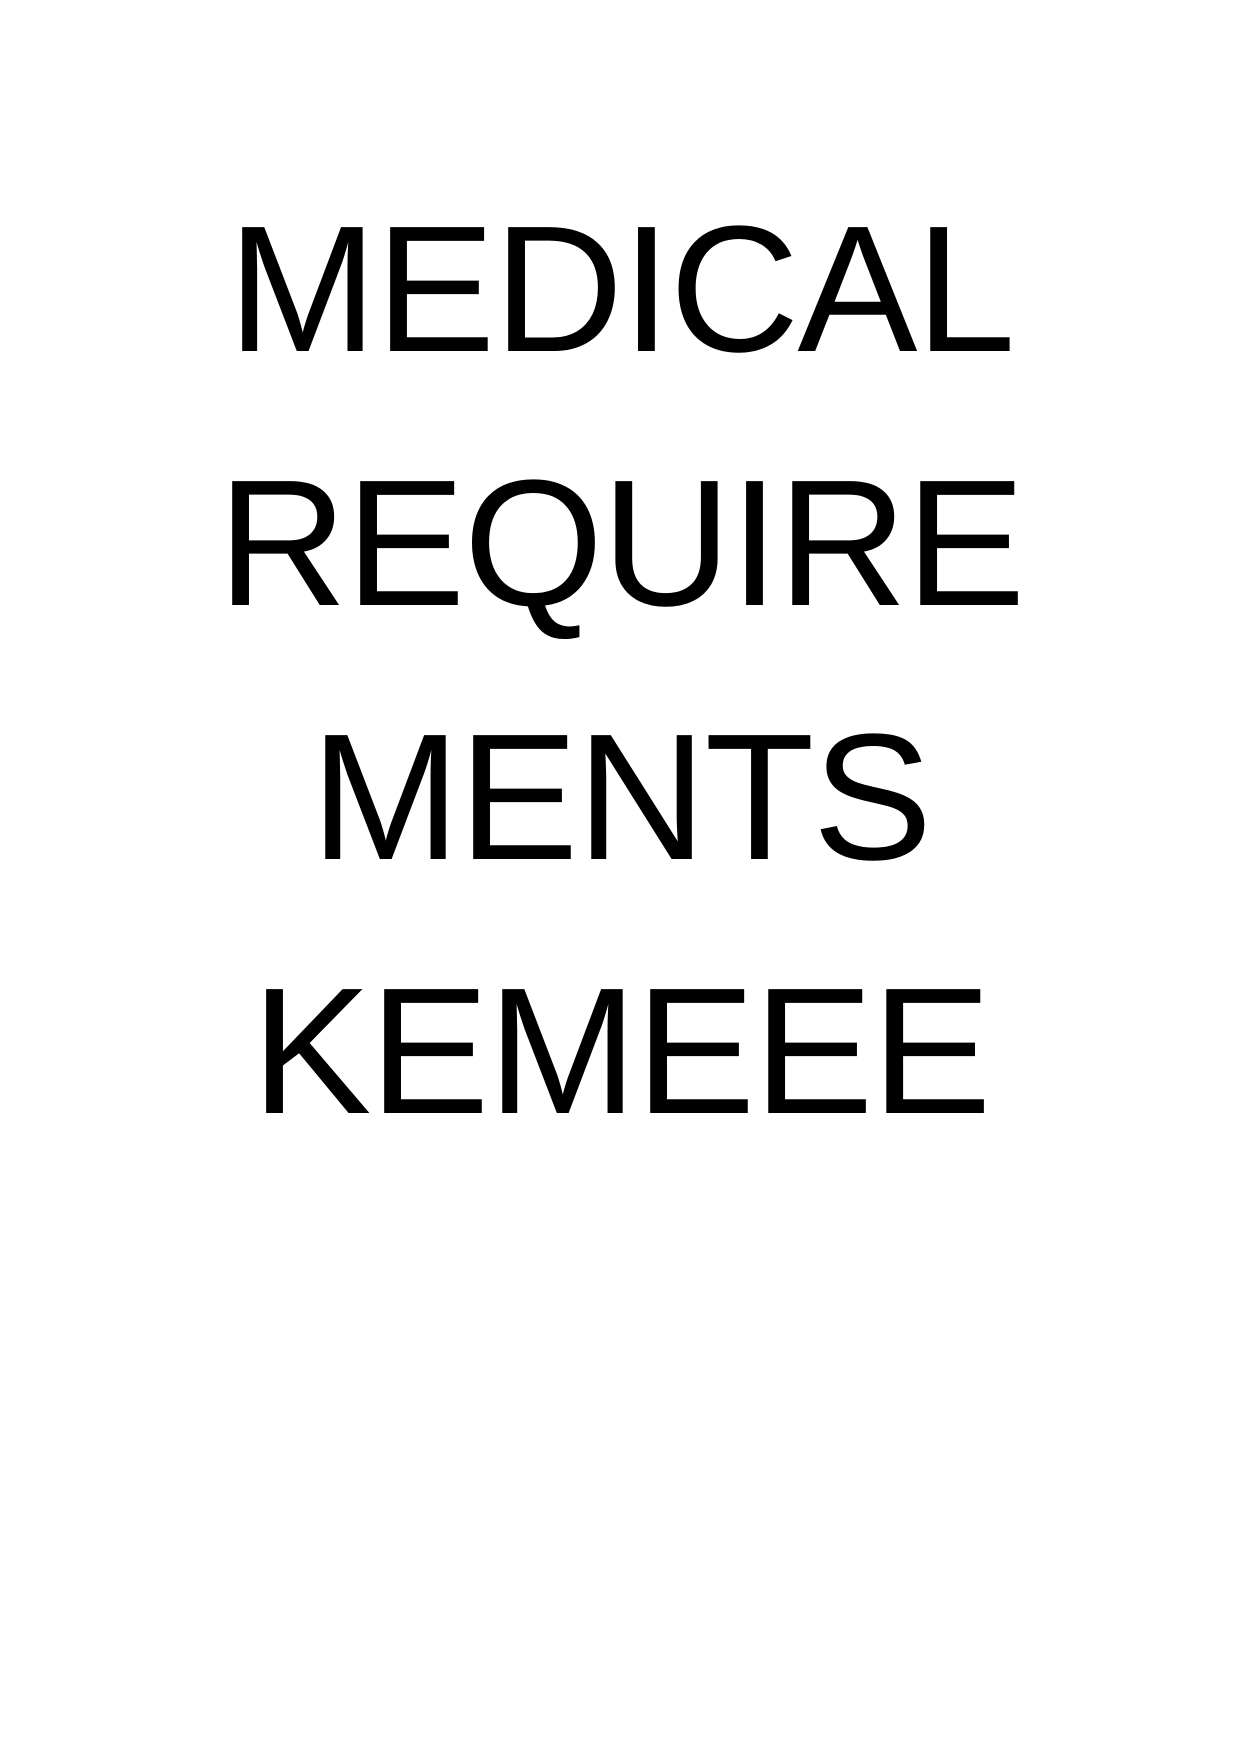 This screenshot has width=1241, height=1754. I want to click on heading-line-4: KEMEEE, so click(621, 1051).